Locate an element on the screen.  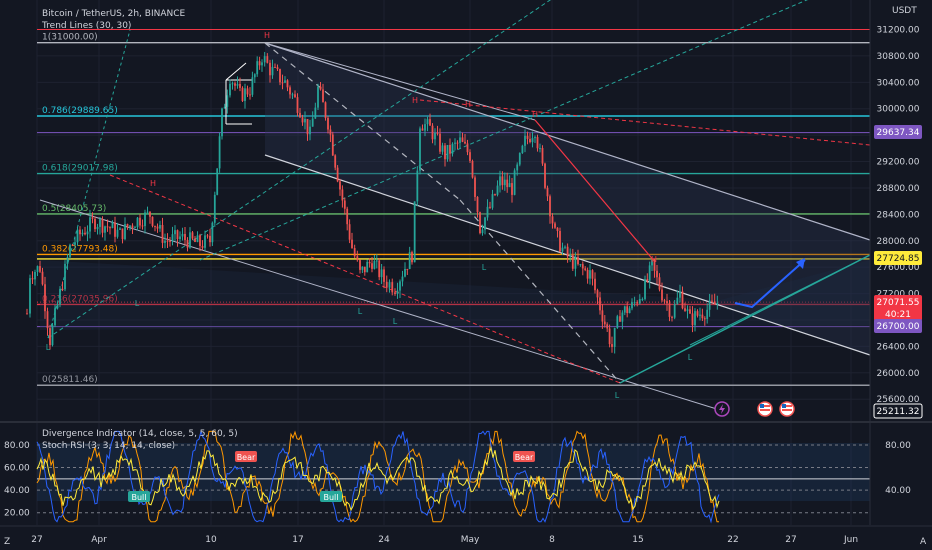
price-tick-label: 28400.00 is located at coordinates (898, 215).